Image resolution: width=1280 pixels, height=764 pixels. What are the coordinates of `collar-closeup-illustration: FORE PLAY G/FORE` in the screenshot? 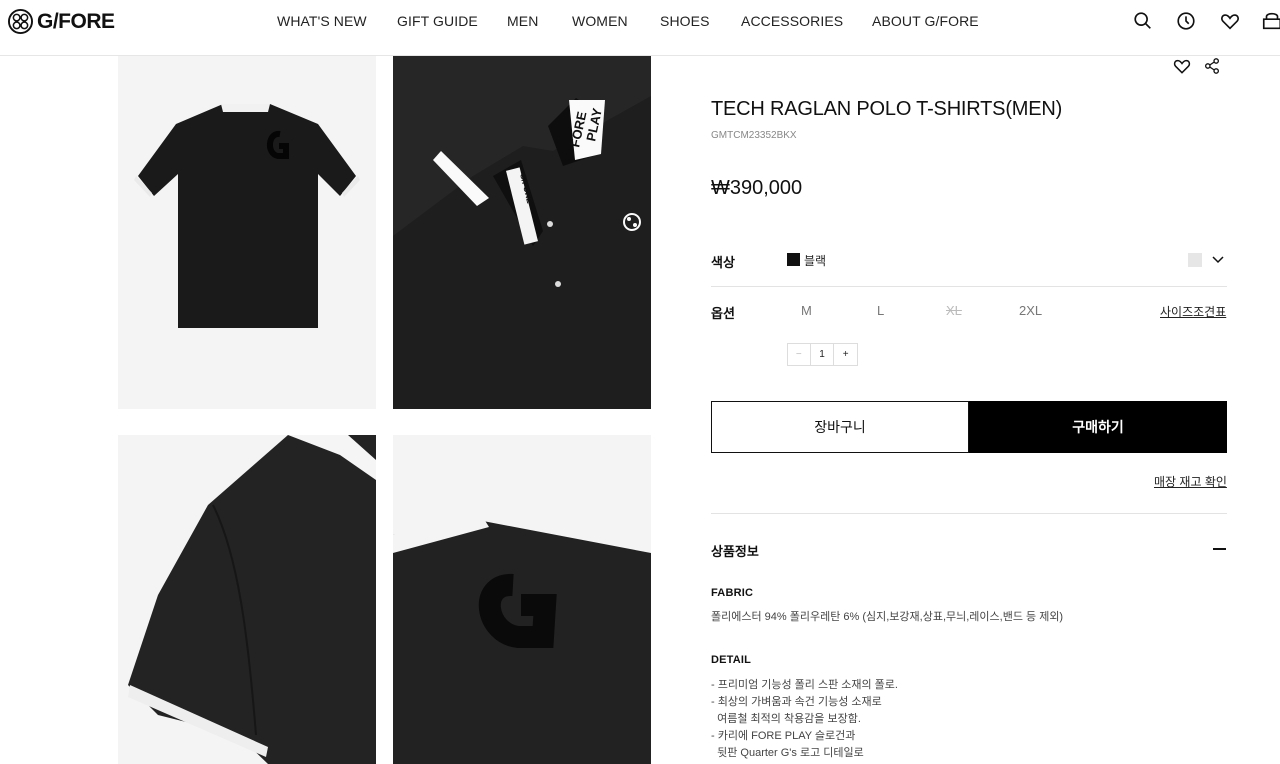 It's located at (522, 232).